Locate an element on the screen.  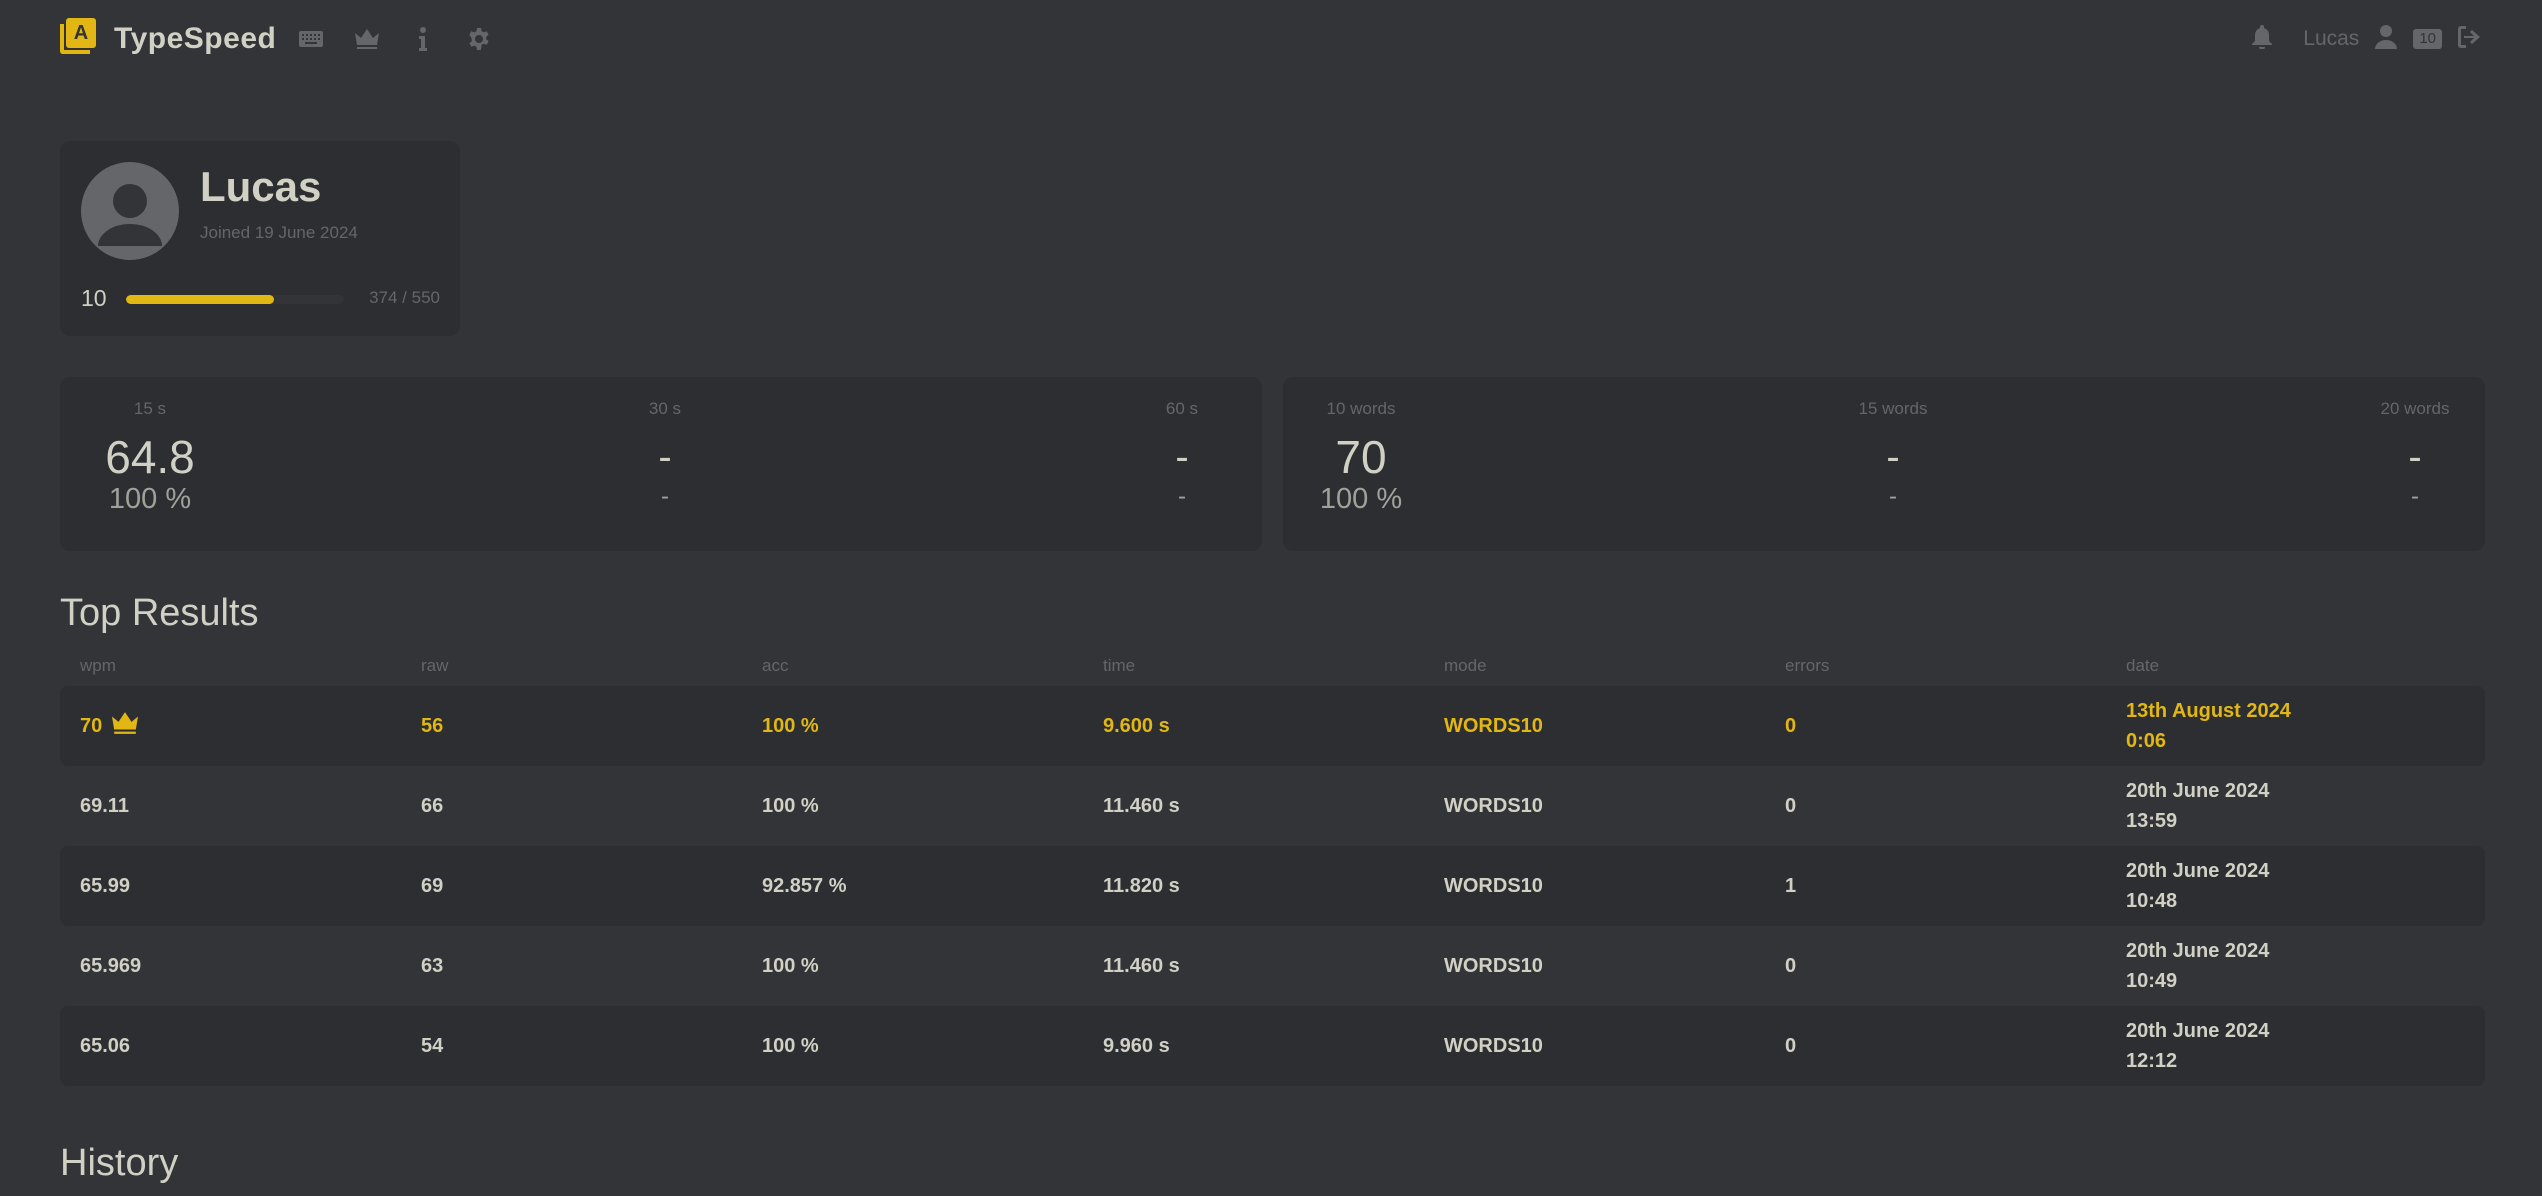
col-acc: acc is located at coordinates (775, 665).